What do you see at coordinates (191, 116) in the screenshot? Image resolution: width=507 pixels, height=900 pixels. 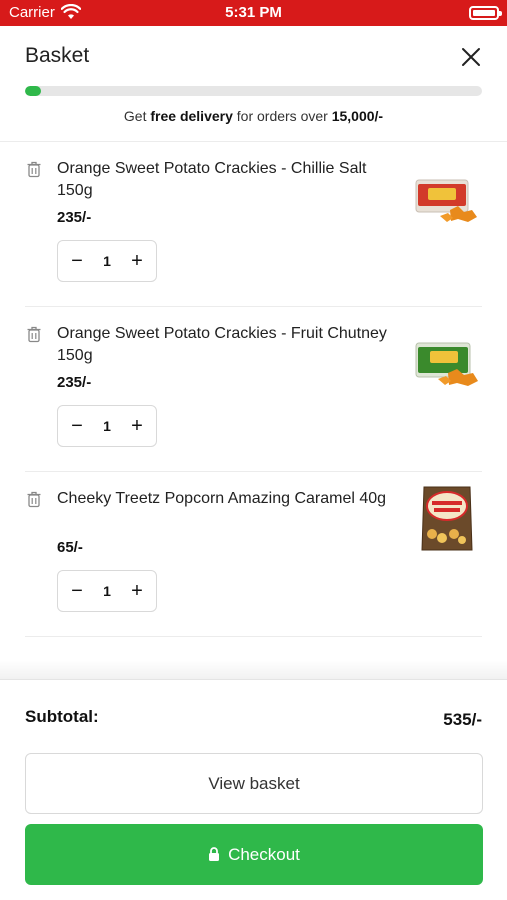 I see `delivery-text-bold: free delivery` at bounding box center [191, 116].